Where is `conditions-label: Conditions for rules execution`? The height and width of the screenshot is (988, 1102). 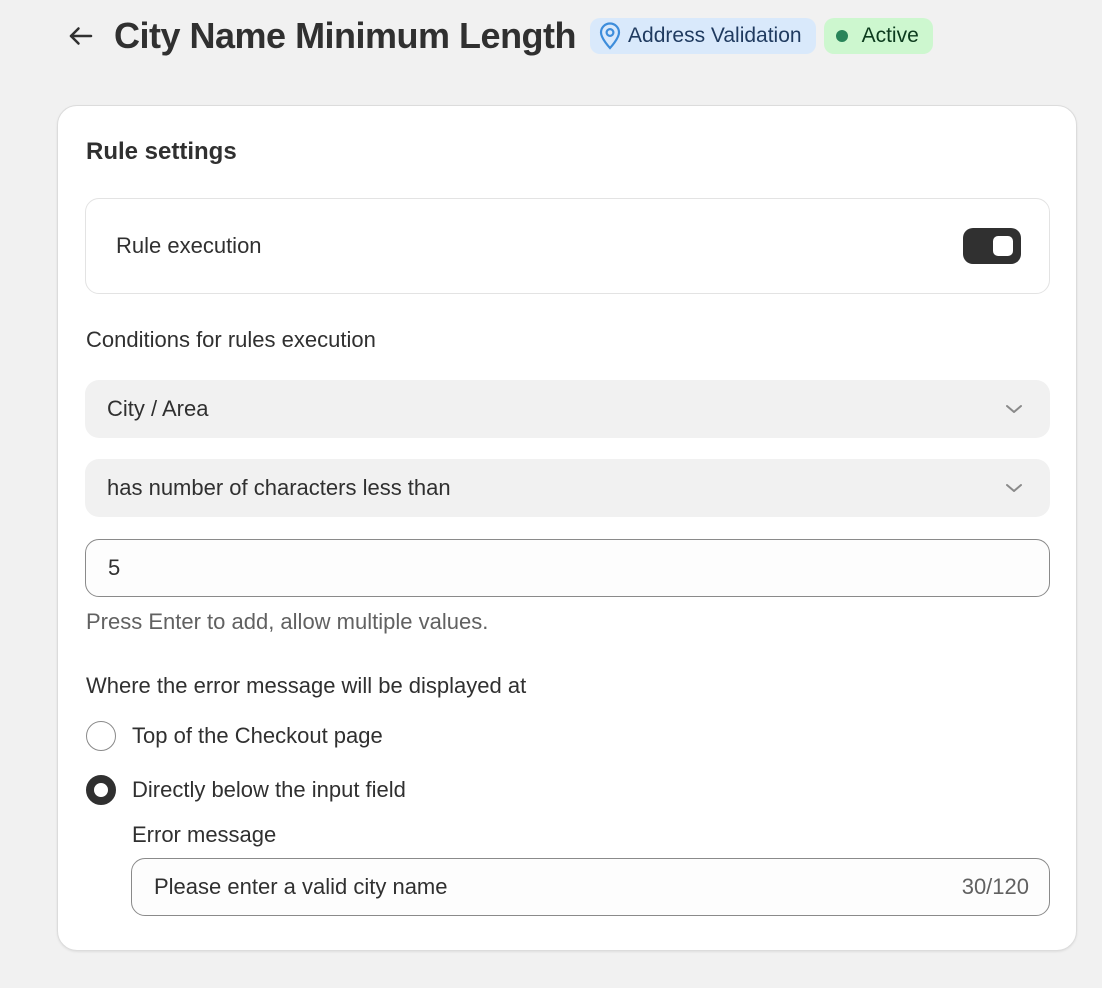
conditions-label: Conditions for rules execution is located at coordinates (231, 339).